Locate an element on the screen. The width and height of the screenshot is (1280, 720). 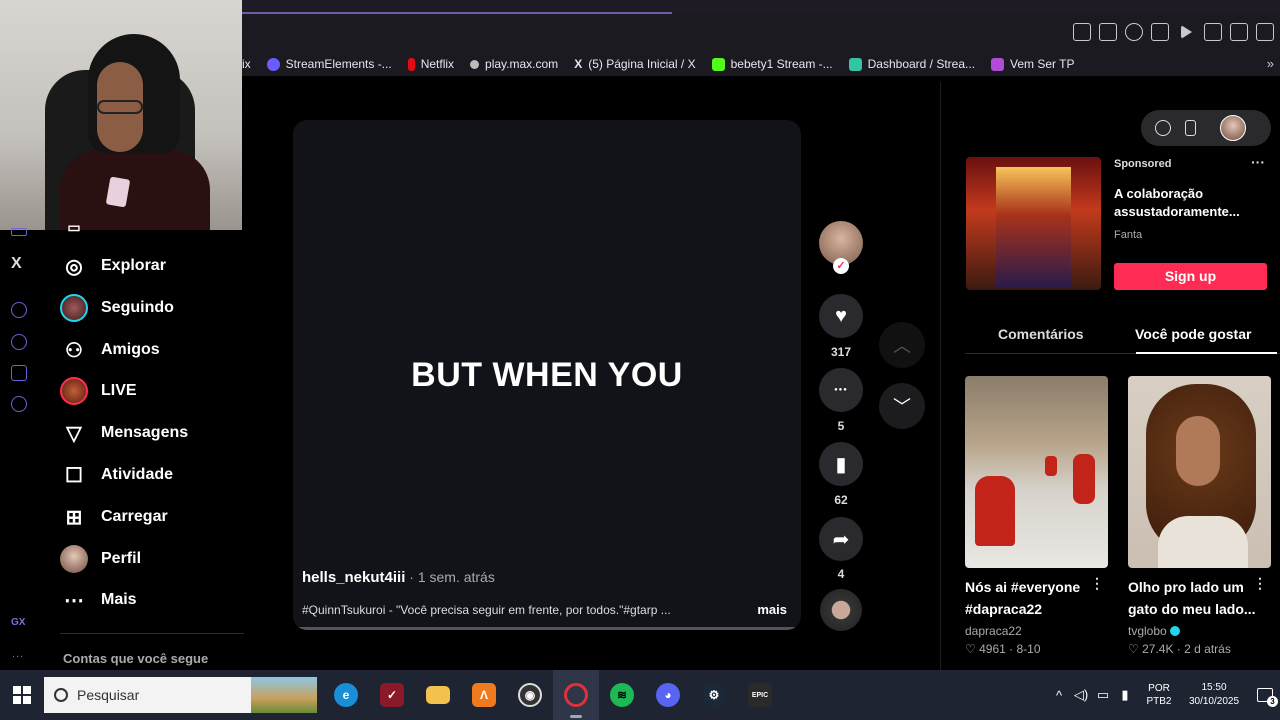
taskbar-app: ✓ is located at coordinates (392, 695).